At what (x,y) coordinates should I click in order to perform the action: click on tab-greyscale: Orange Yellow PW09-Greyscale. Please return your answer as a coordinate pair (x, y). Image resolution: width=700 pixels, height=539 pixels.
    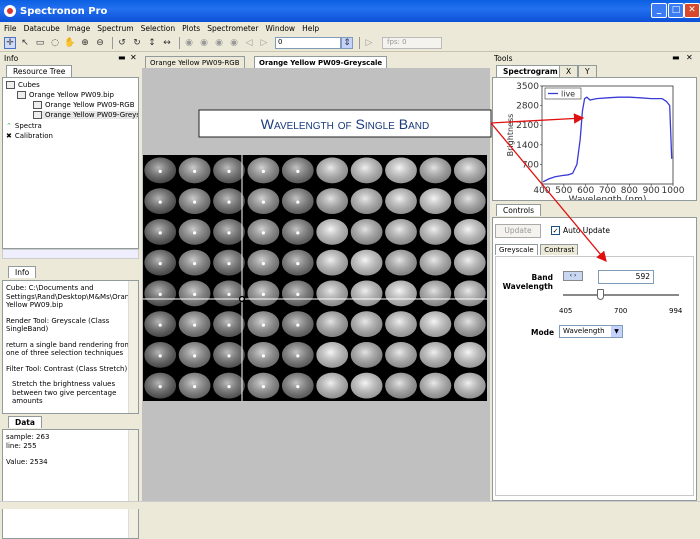
    Looking at the image, I should click on (321, 62).